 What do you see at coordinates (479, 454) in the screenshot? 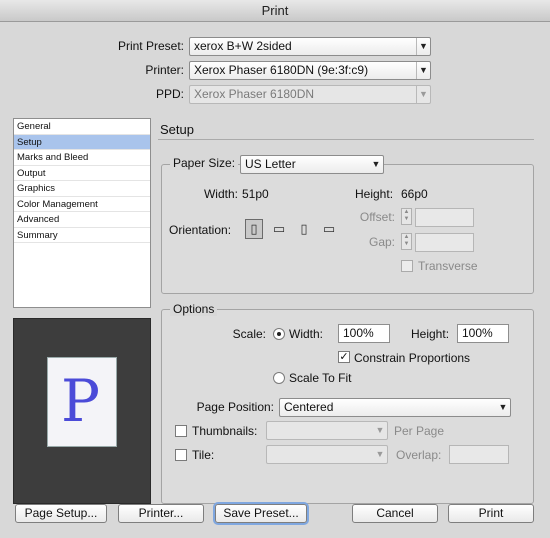
I see `overlap-field` at bounding box center [479, 454].